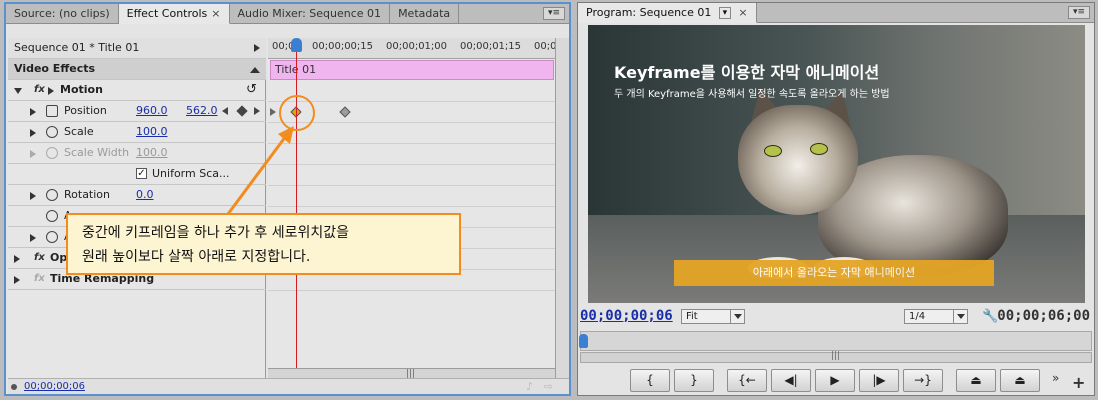 Image resolution: width=1098 pixels, height=400 pixels. What do you see at coordinates (296, 203) in the screenshot?
I see `playhead-line` at bounding box center [296, 203].